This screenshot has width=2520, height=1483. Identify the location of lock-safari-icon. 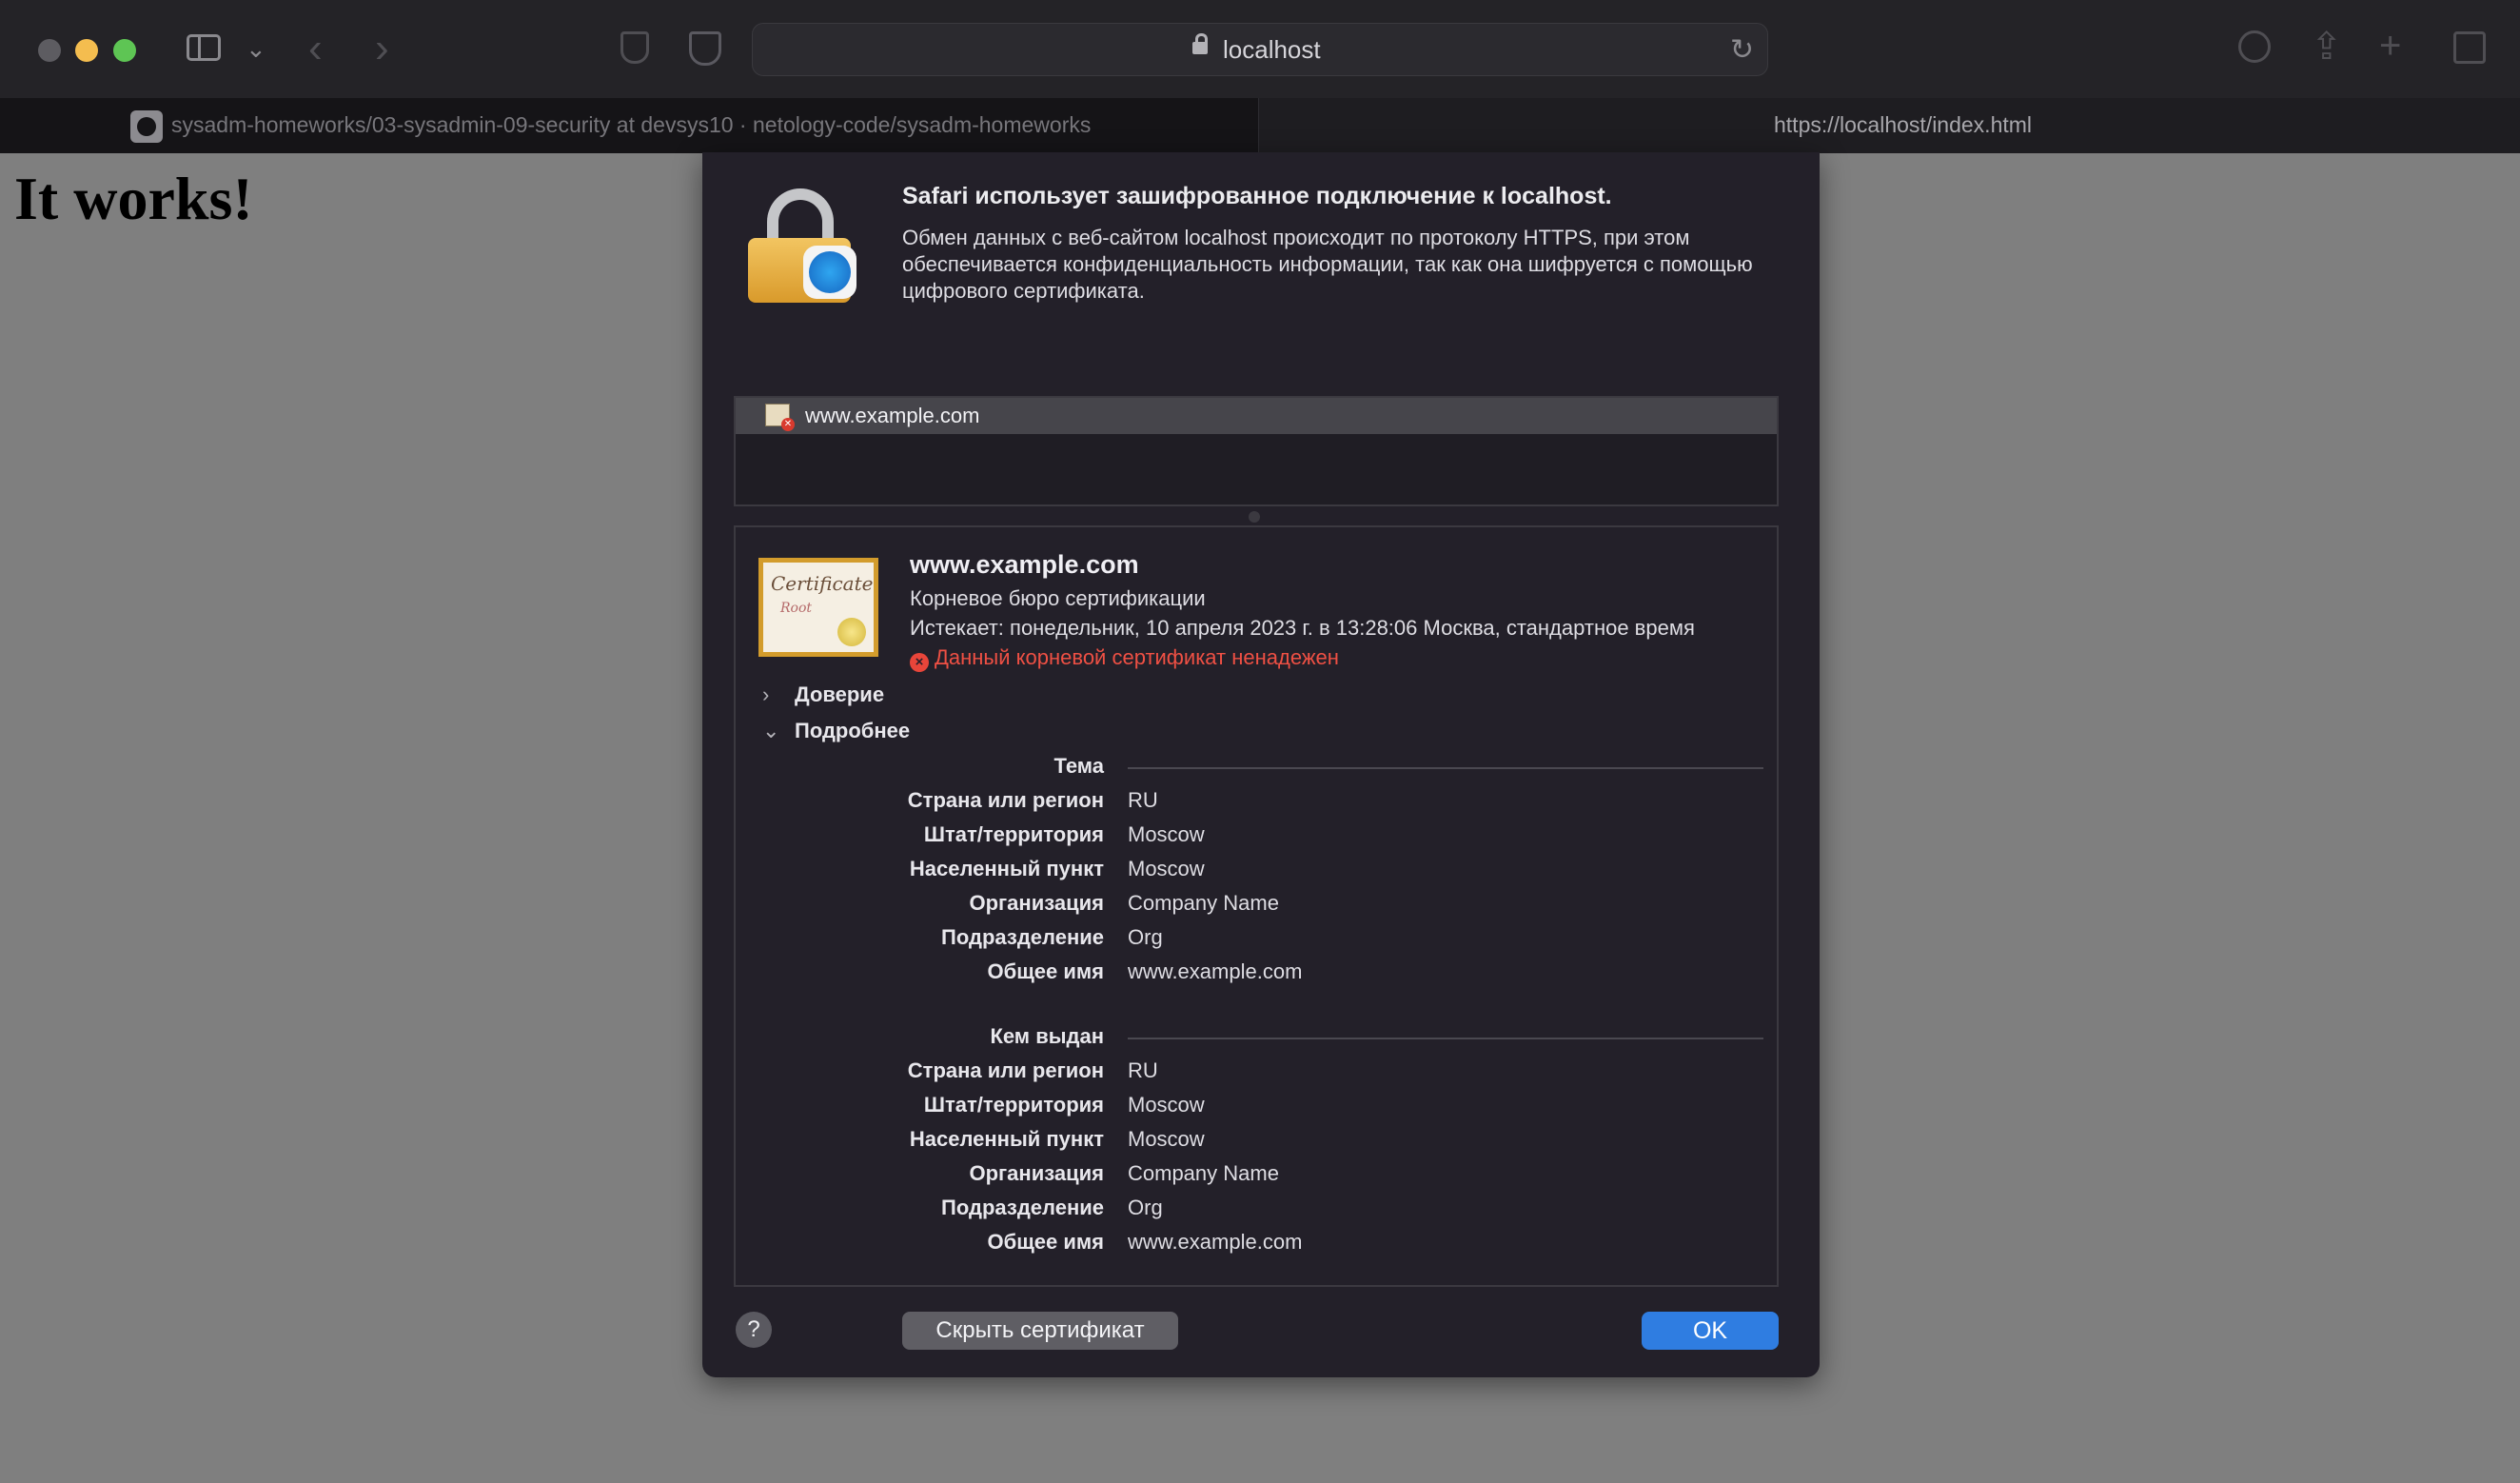
(805, 250).